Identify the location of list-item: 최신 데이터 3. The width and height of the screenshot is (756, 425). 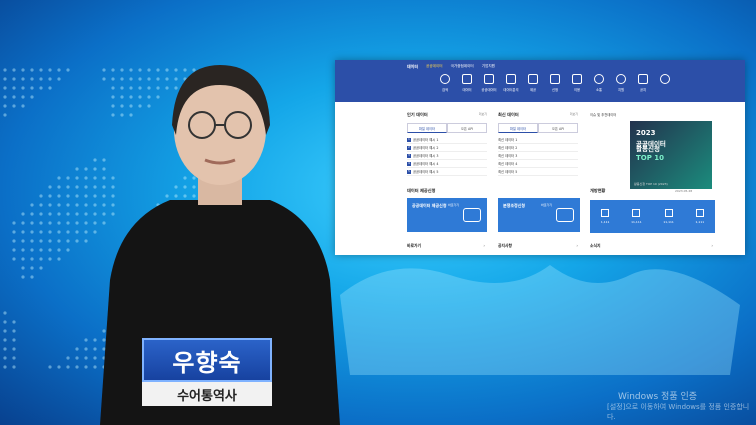
(538, 156).